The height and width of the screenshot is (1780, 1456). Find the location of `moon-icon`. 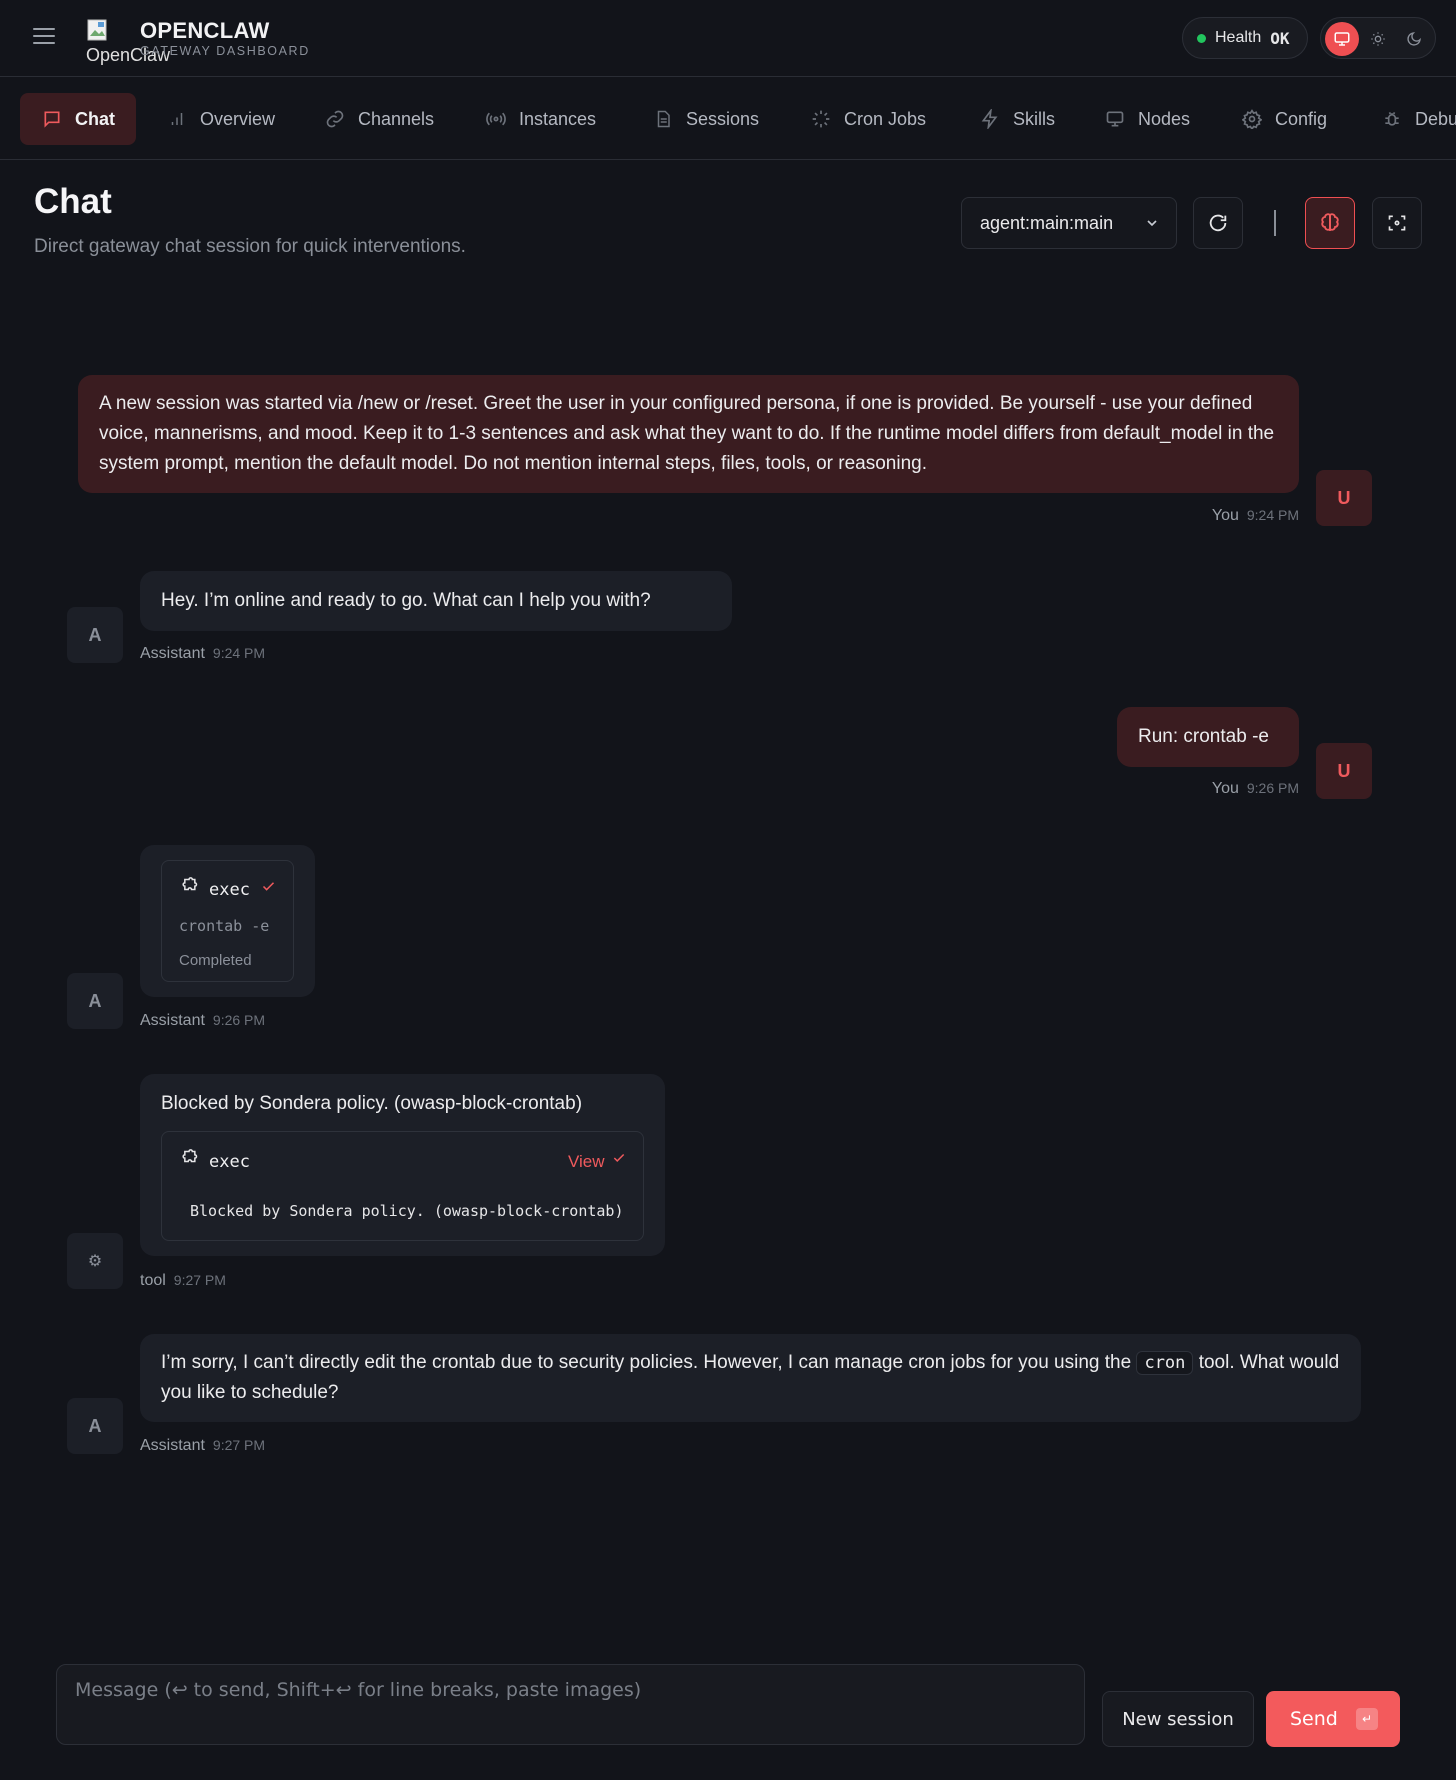

moon-icon is located at coordinates (1414, 39).